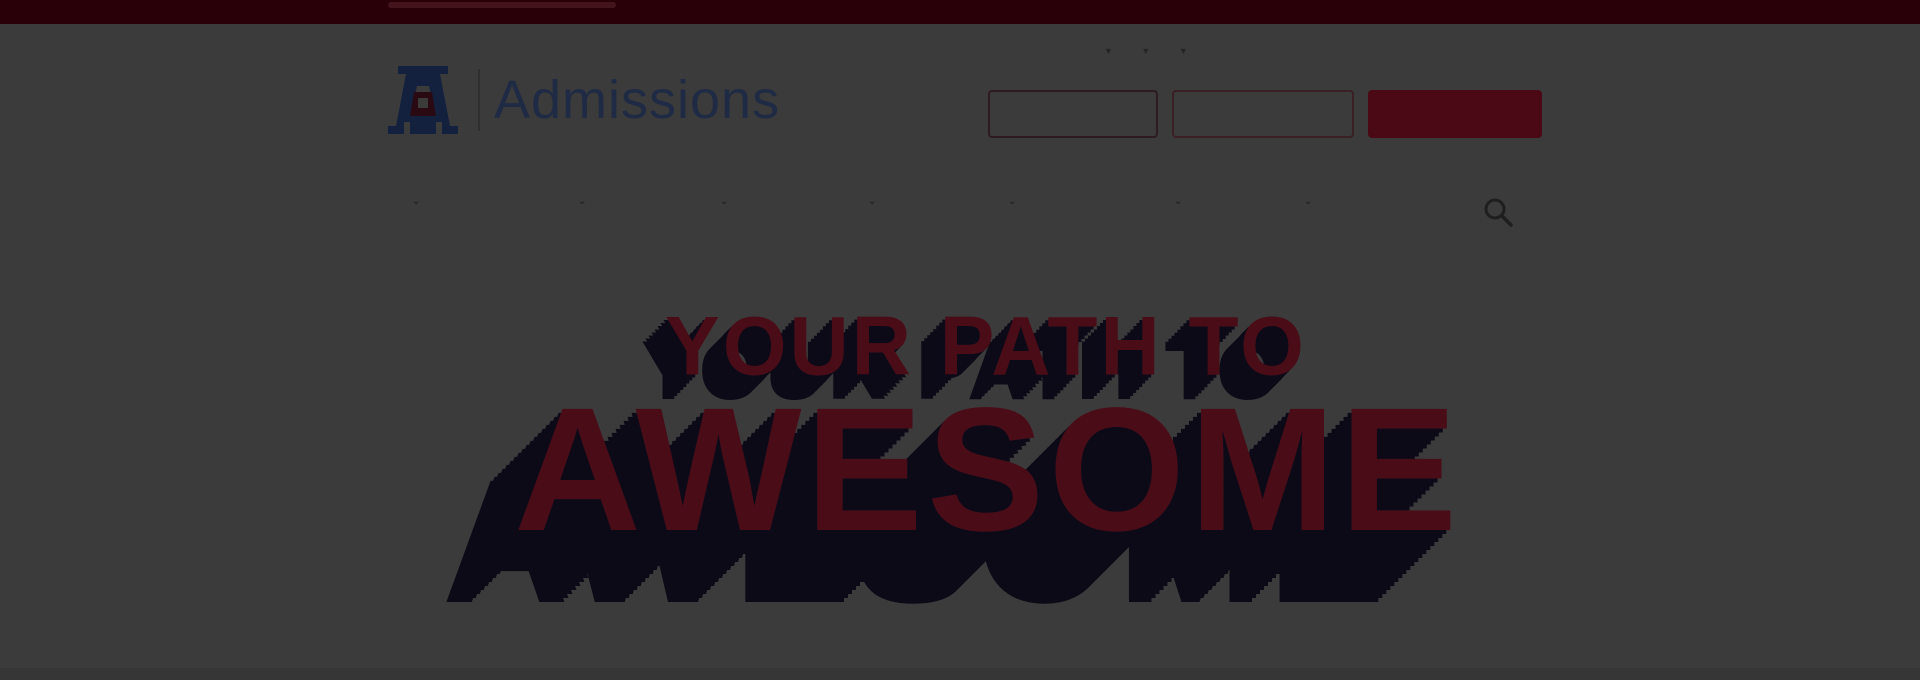 This screenshot has height=680, width=1920. What do you see at coordinates (960, 674) in the screenshot?
I see `hero-bottom-strip` at bounding box center [960, 674].